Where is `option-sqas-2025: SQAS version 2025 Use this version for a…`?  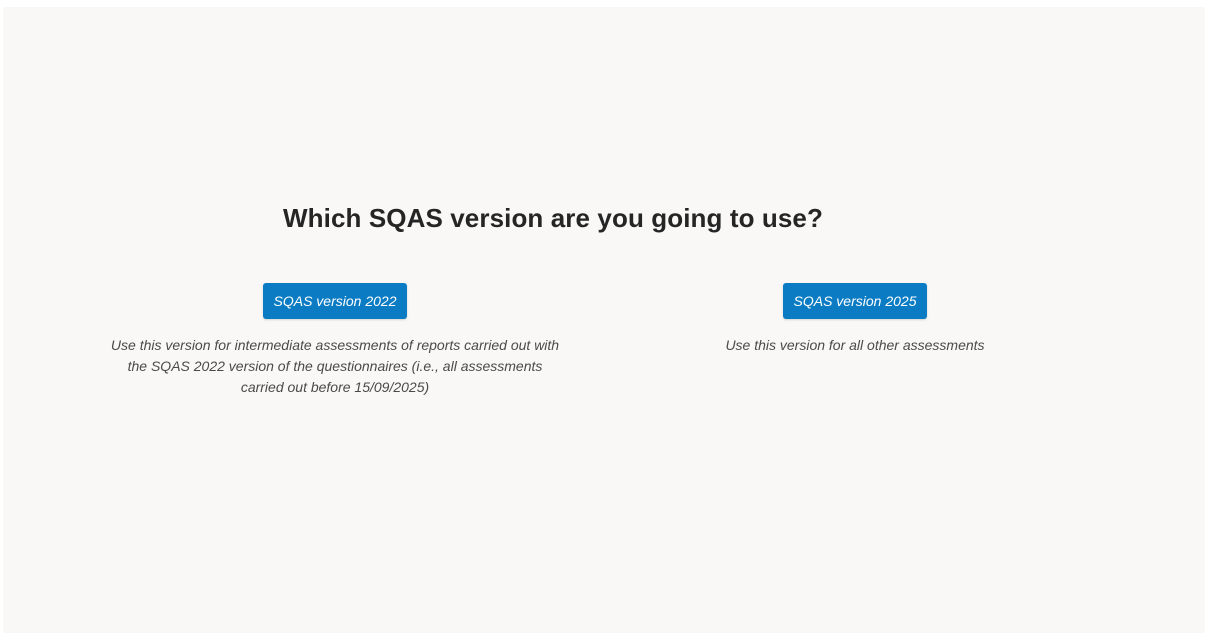
option-sqas-2025: SQAS version 2025 Use this version for a… is located at coordinates (855, 319).